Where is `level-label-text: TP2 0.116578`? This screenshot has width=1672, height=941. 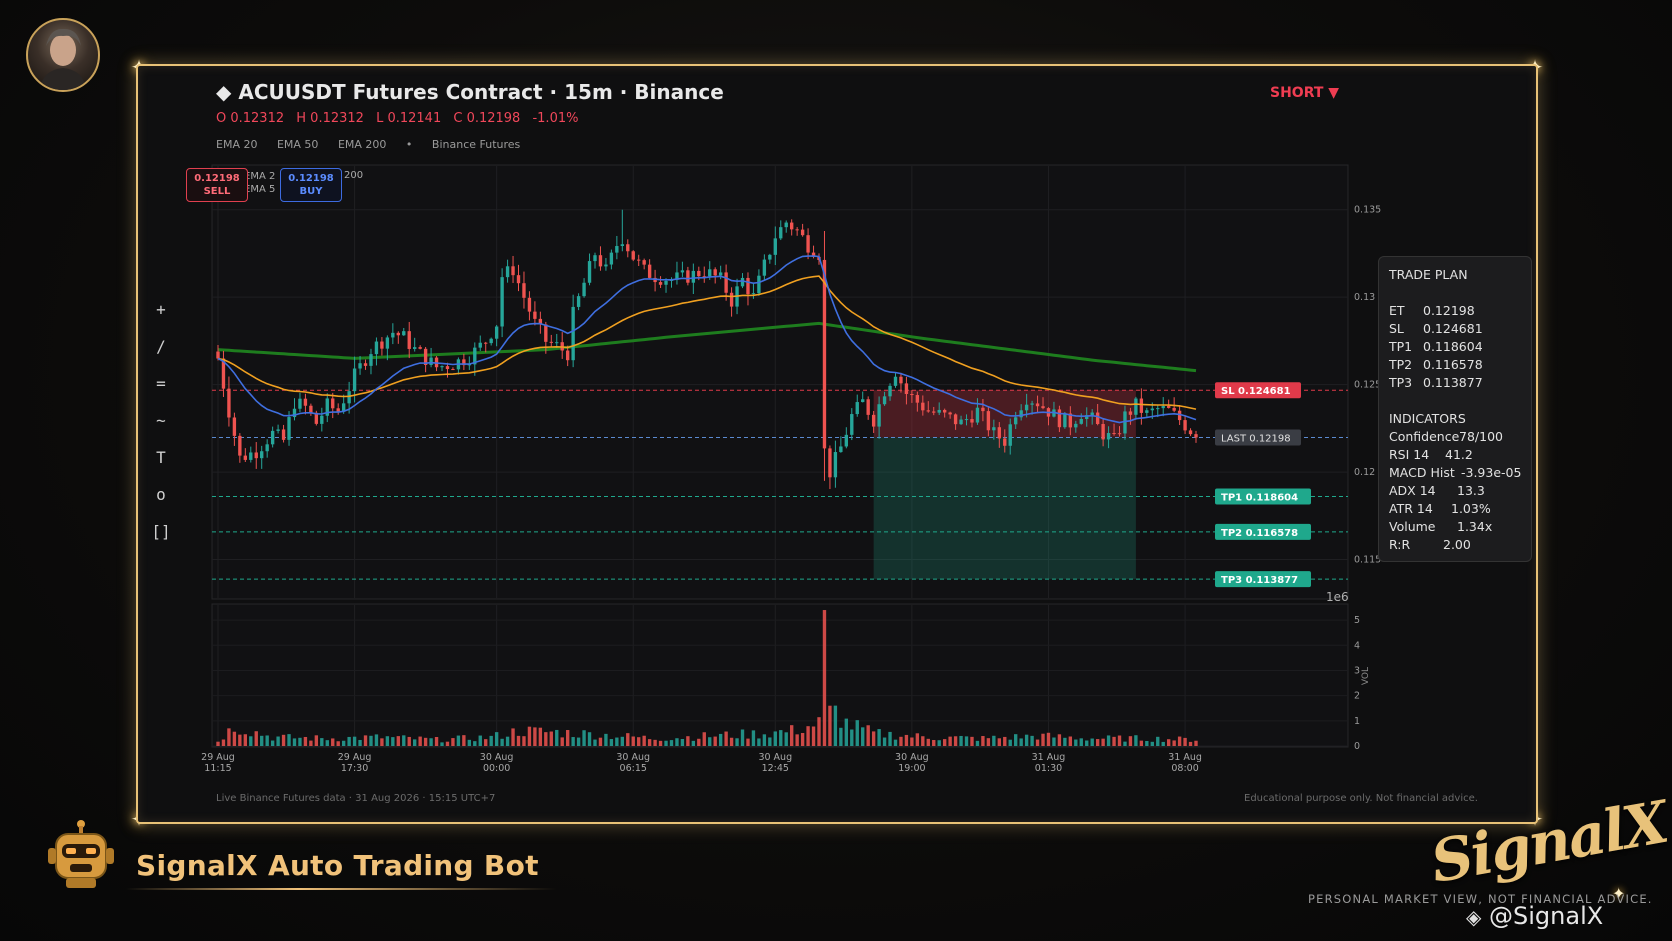 level-label-text: TP2 0.116578 is located at coordinates (1259, 533).